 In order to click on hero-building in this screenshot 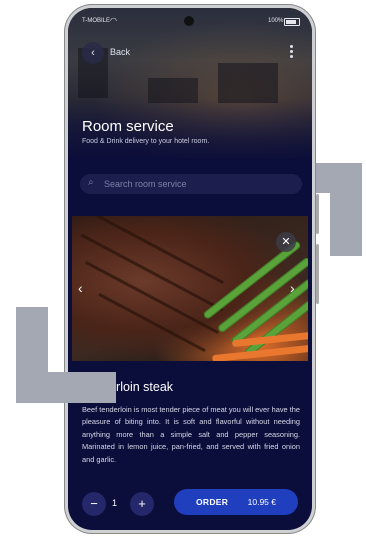, I will do `click(248, 83)`.